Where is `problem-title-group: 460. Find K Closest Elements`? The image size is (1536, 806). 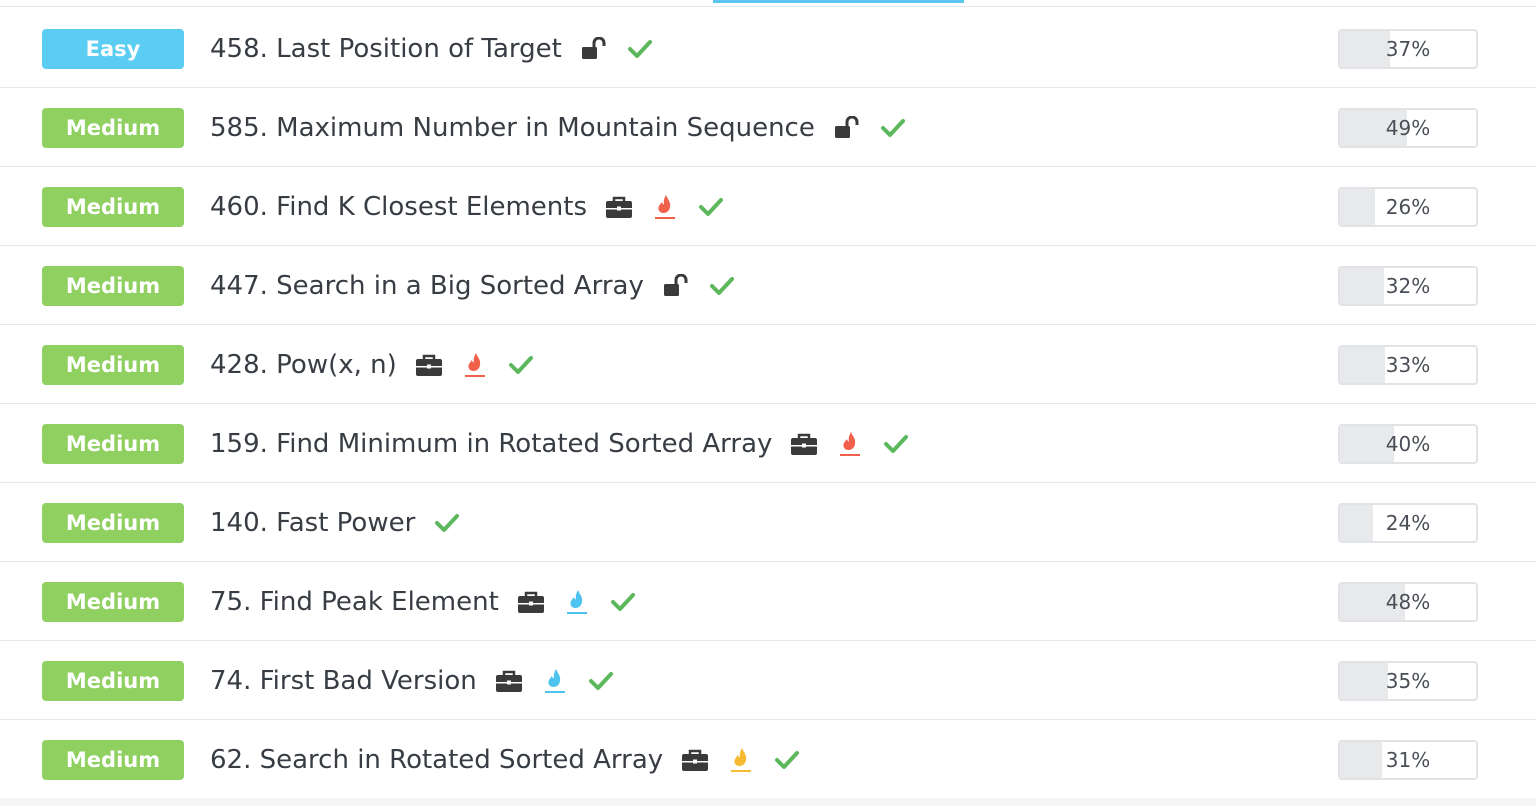
problem-title-group: 460. Find K Closest Elements is located at coordinates (467, 206).